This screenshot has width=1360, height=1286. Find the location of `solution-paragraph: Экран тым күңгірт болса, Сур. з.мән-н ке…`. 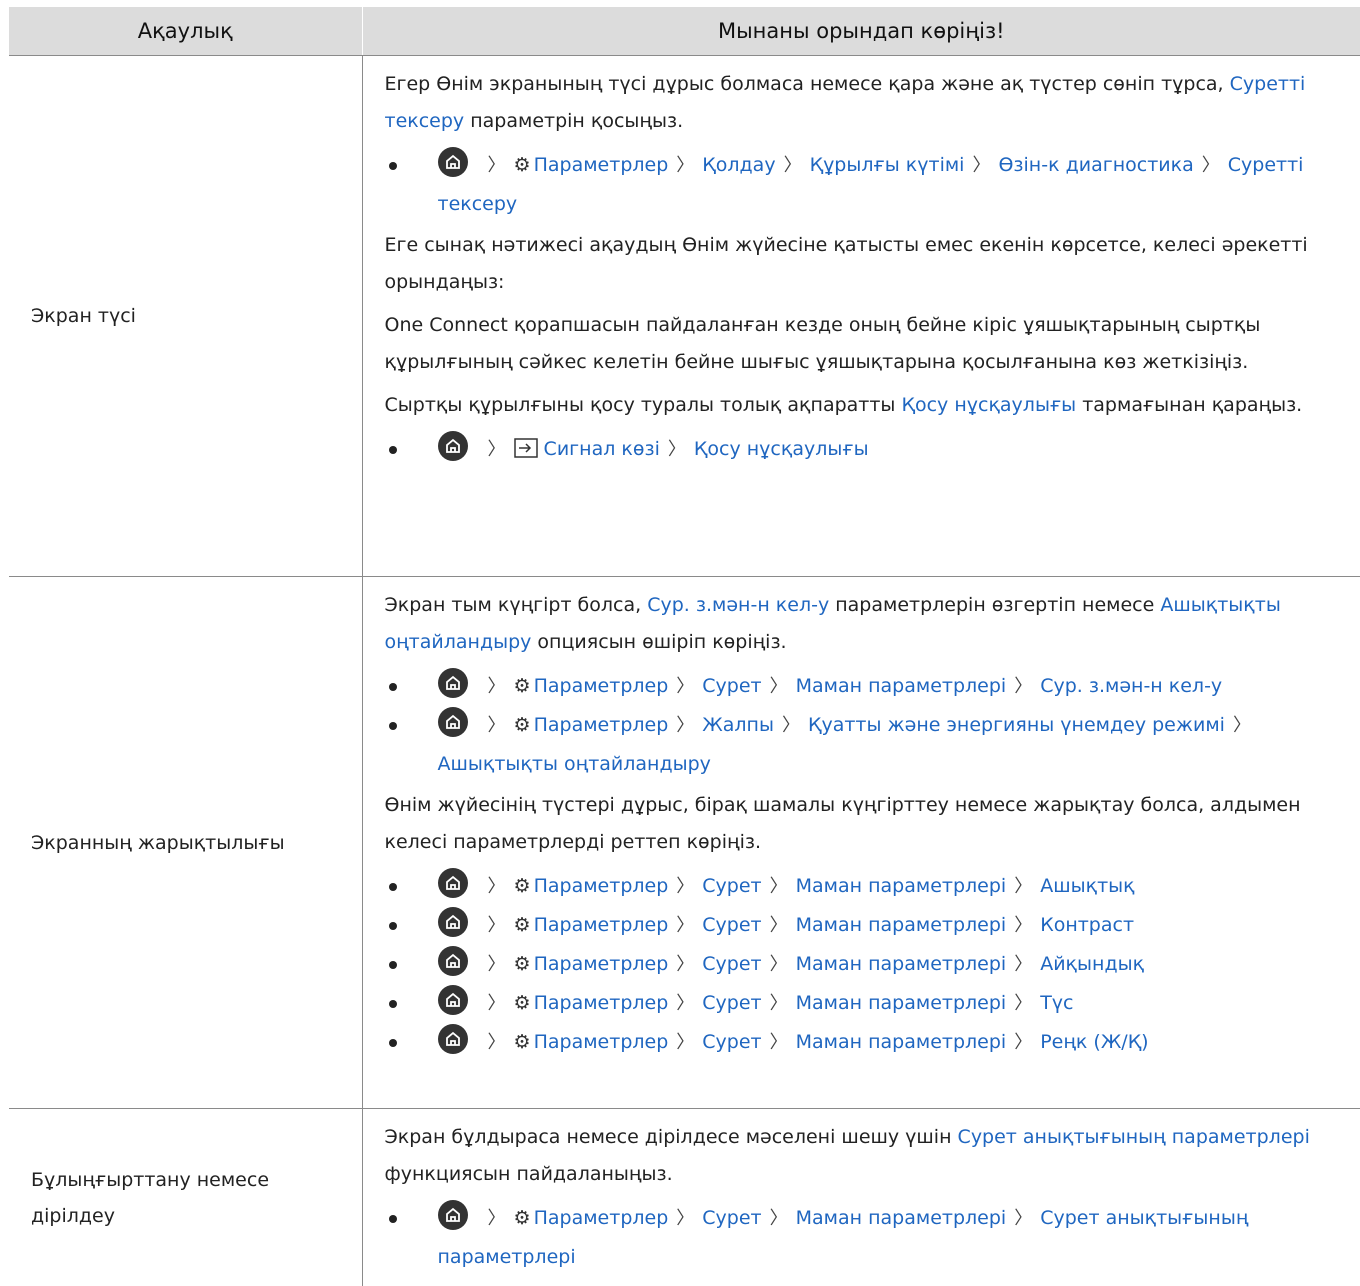

solution-paragraph: Экран тым күңгірт болса, Сур. з.мән-н ке… is located at coordinates (872, 624).